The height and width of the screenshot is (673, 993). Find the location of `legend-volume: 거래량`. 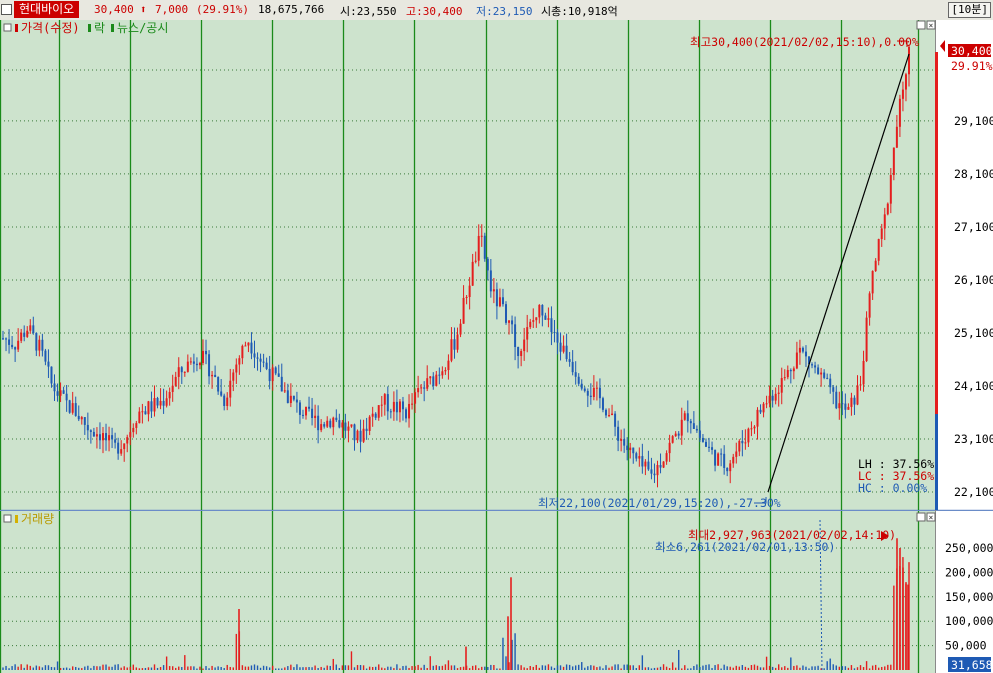

legend-volume: 거래량 is located at coordinates (37, 519).